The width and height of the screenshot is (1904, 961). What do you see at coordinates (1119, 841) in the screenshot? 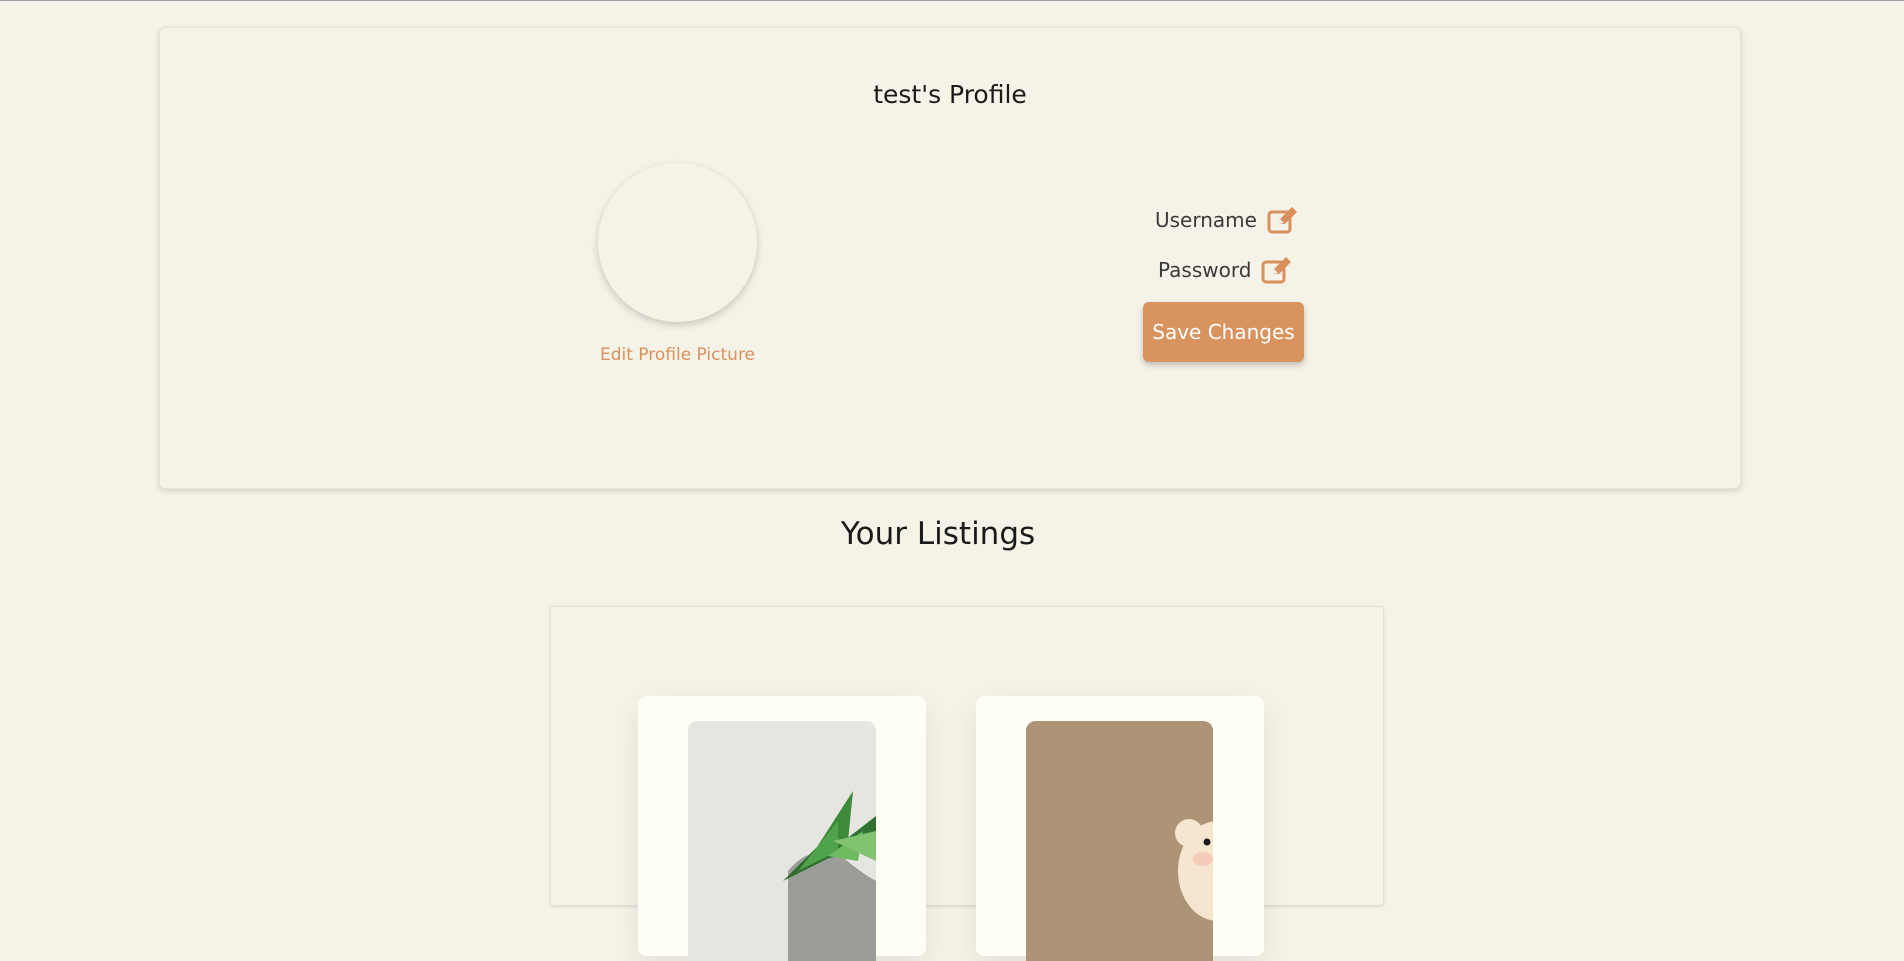
I see `bear-illustration-image` at bounding box center [1119, 841].